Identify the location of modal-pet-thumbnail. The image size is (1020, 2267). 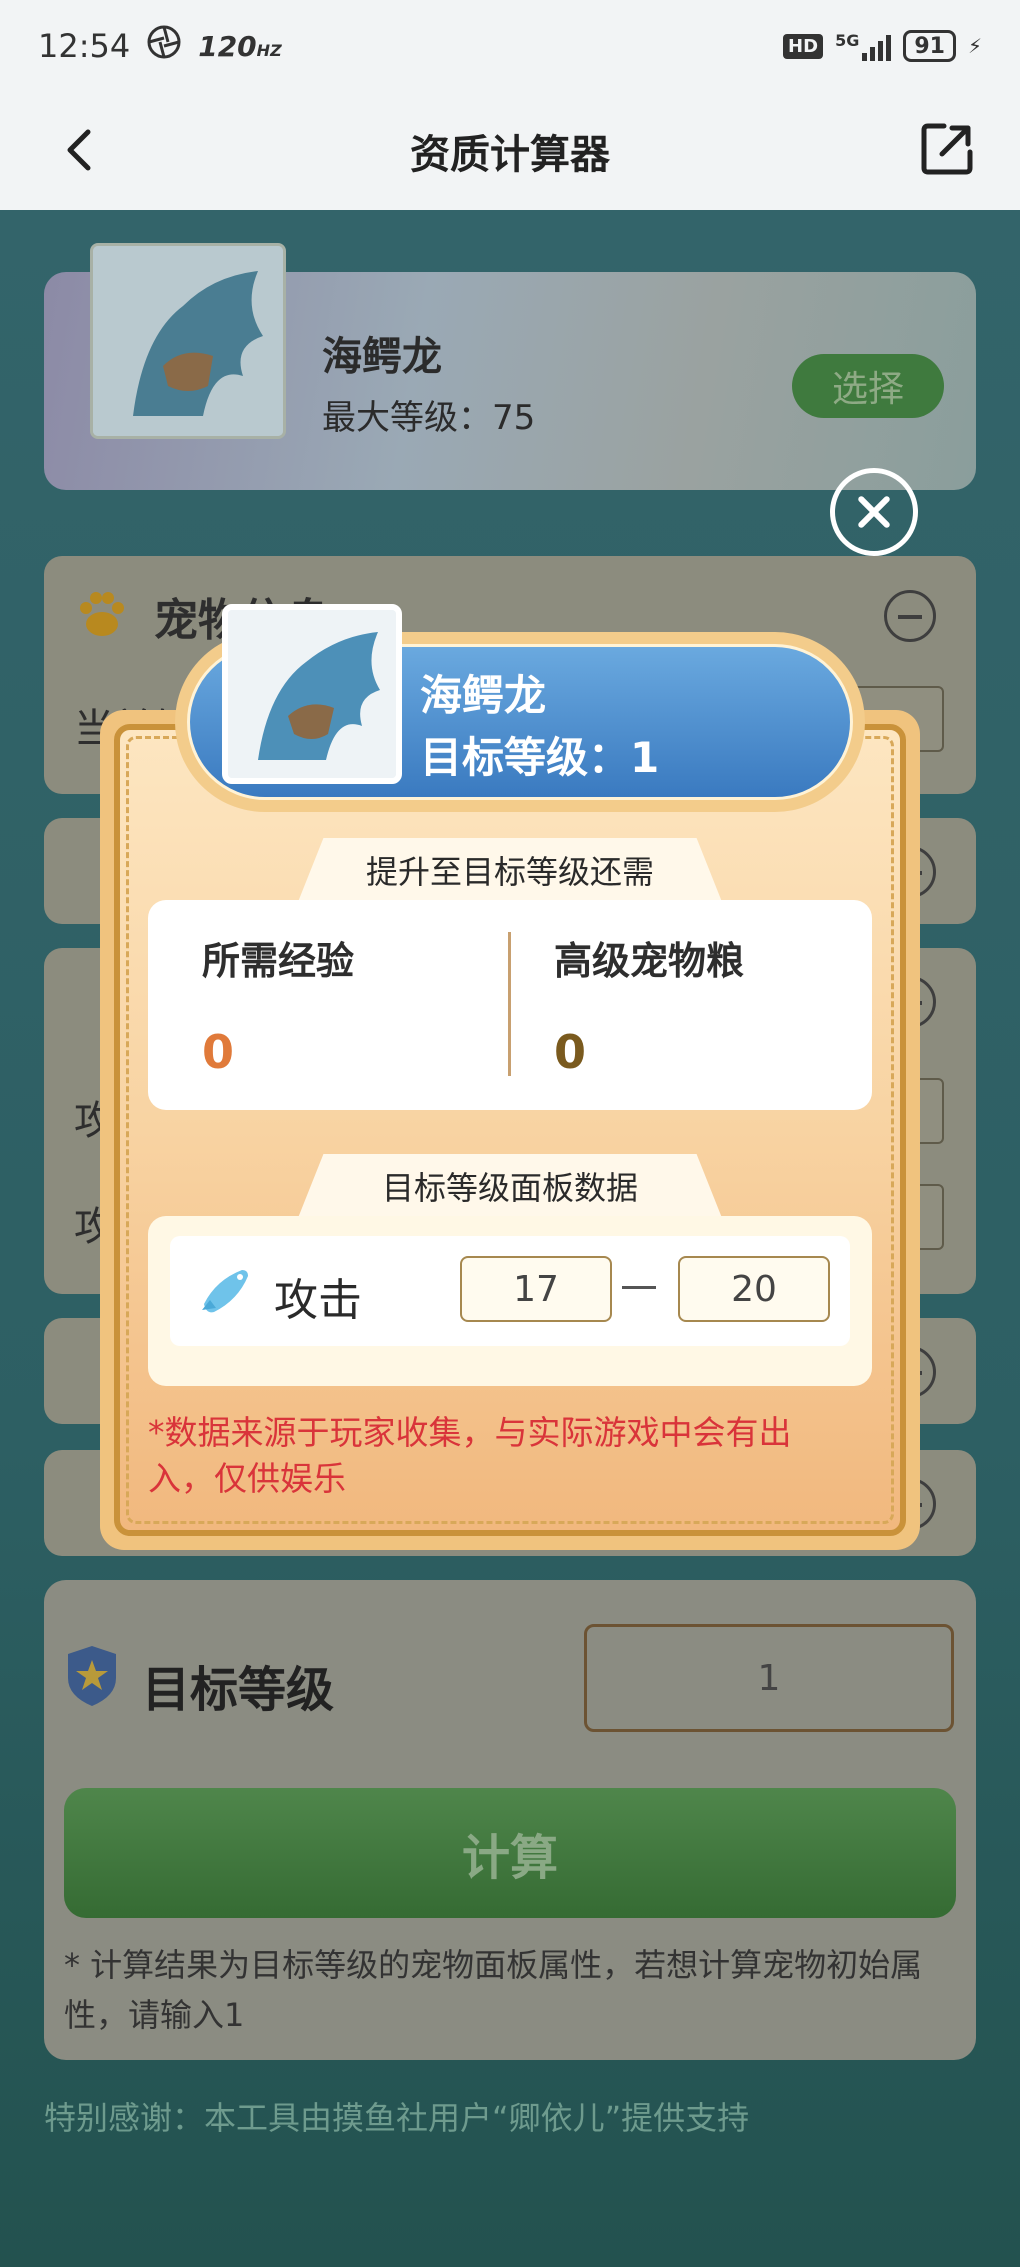
(312, 694).